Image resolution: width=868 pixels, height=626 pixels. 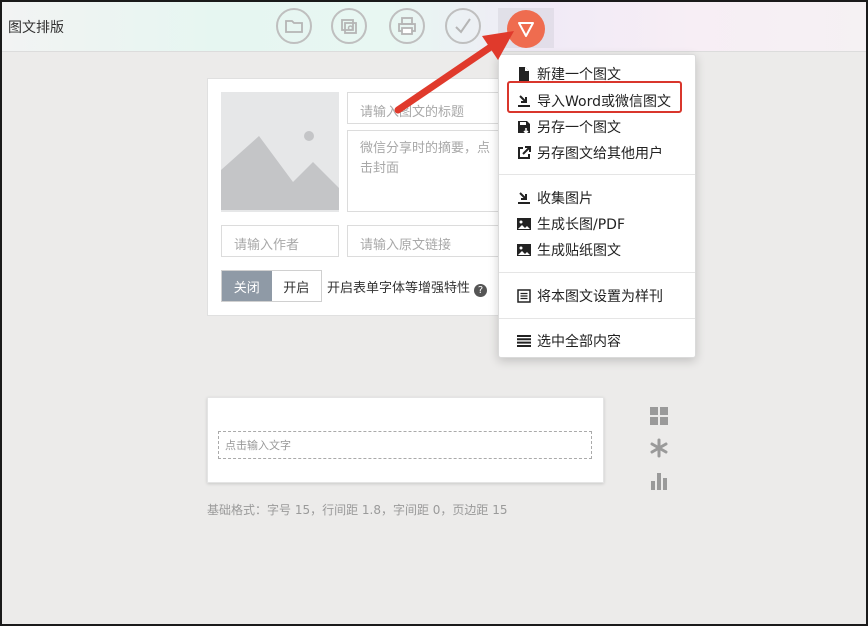 I want to click on menu-item-long-image-pdf: 生成长图/PDF, so click(x=571, y=224).